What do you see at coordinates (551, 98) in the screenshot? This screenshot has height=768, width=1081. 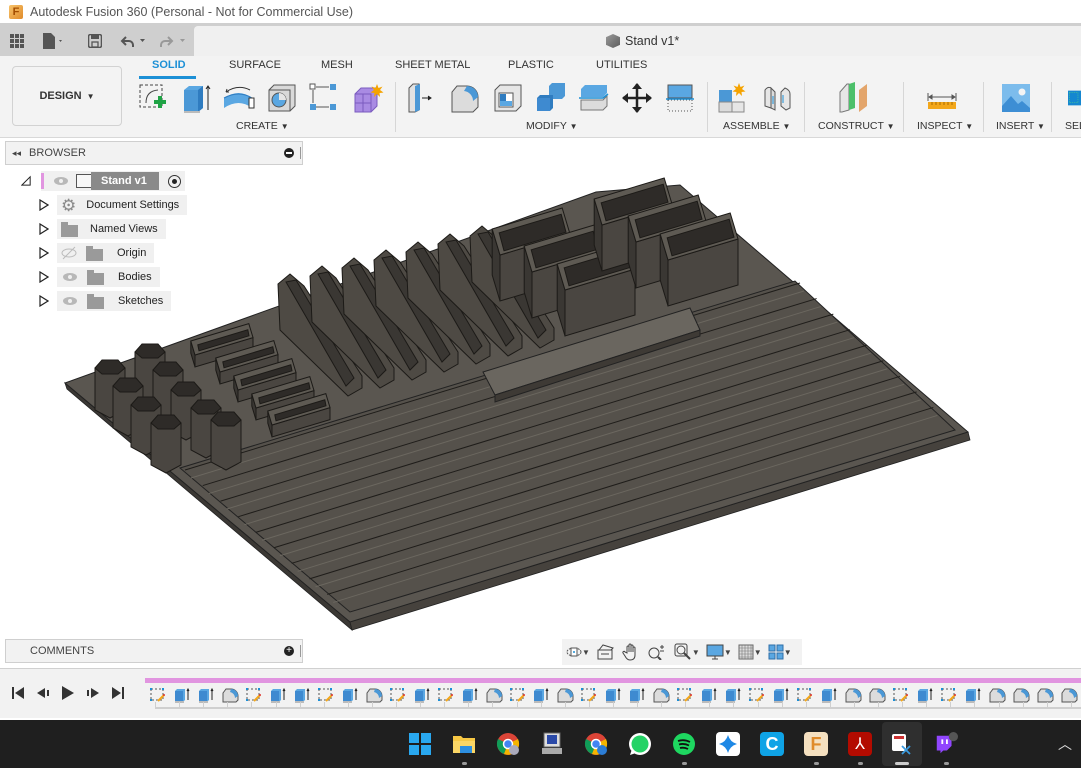 I see `combine-button` at bounding box center [551, 98].